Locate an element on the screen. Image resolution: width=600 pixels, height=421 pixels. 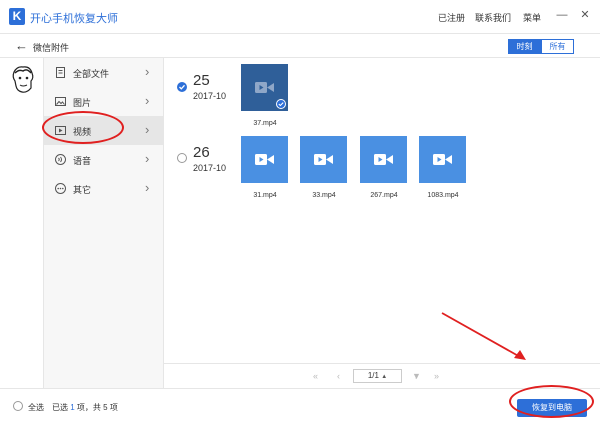
sidebar-item-other: 其它 › is located at coordinates (103, 188).